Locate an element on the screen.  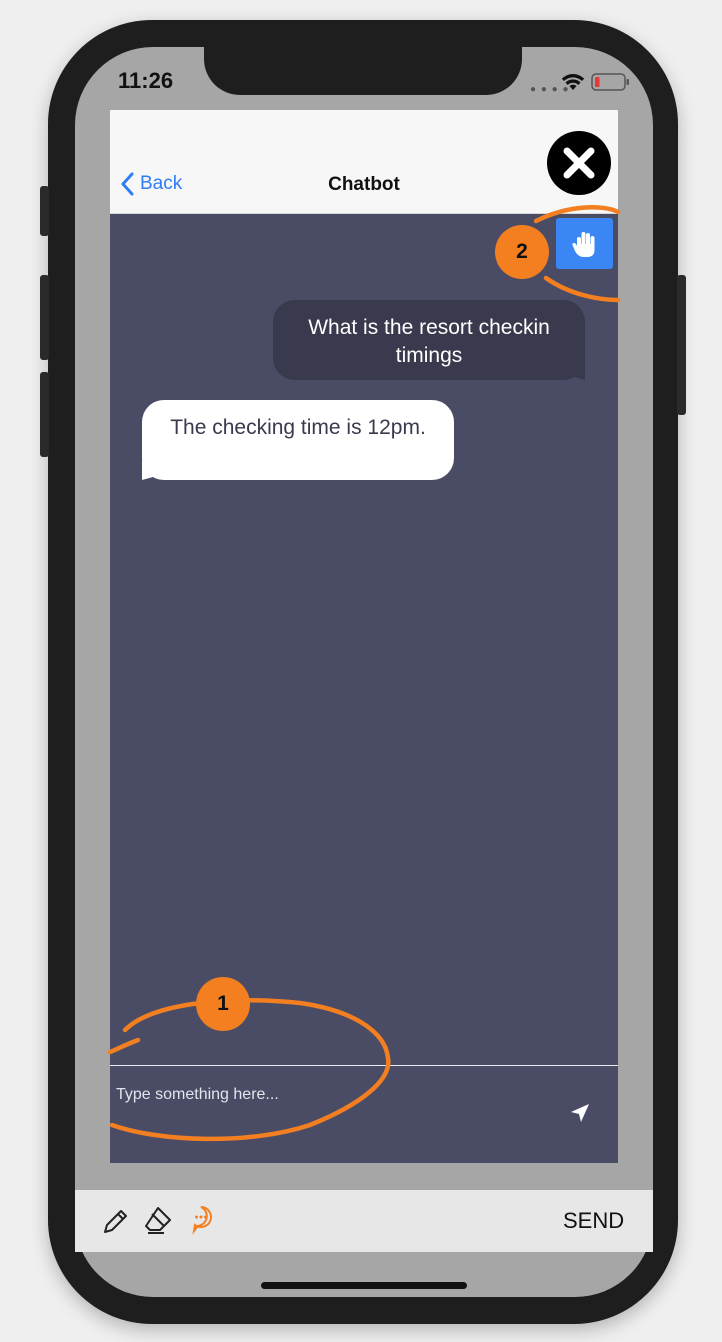
volume-down-button is located at coordinates (44, 414).